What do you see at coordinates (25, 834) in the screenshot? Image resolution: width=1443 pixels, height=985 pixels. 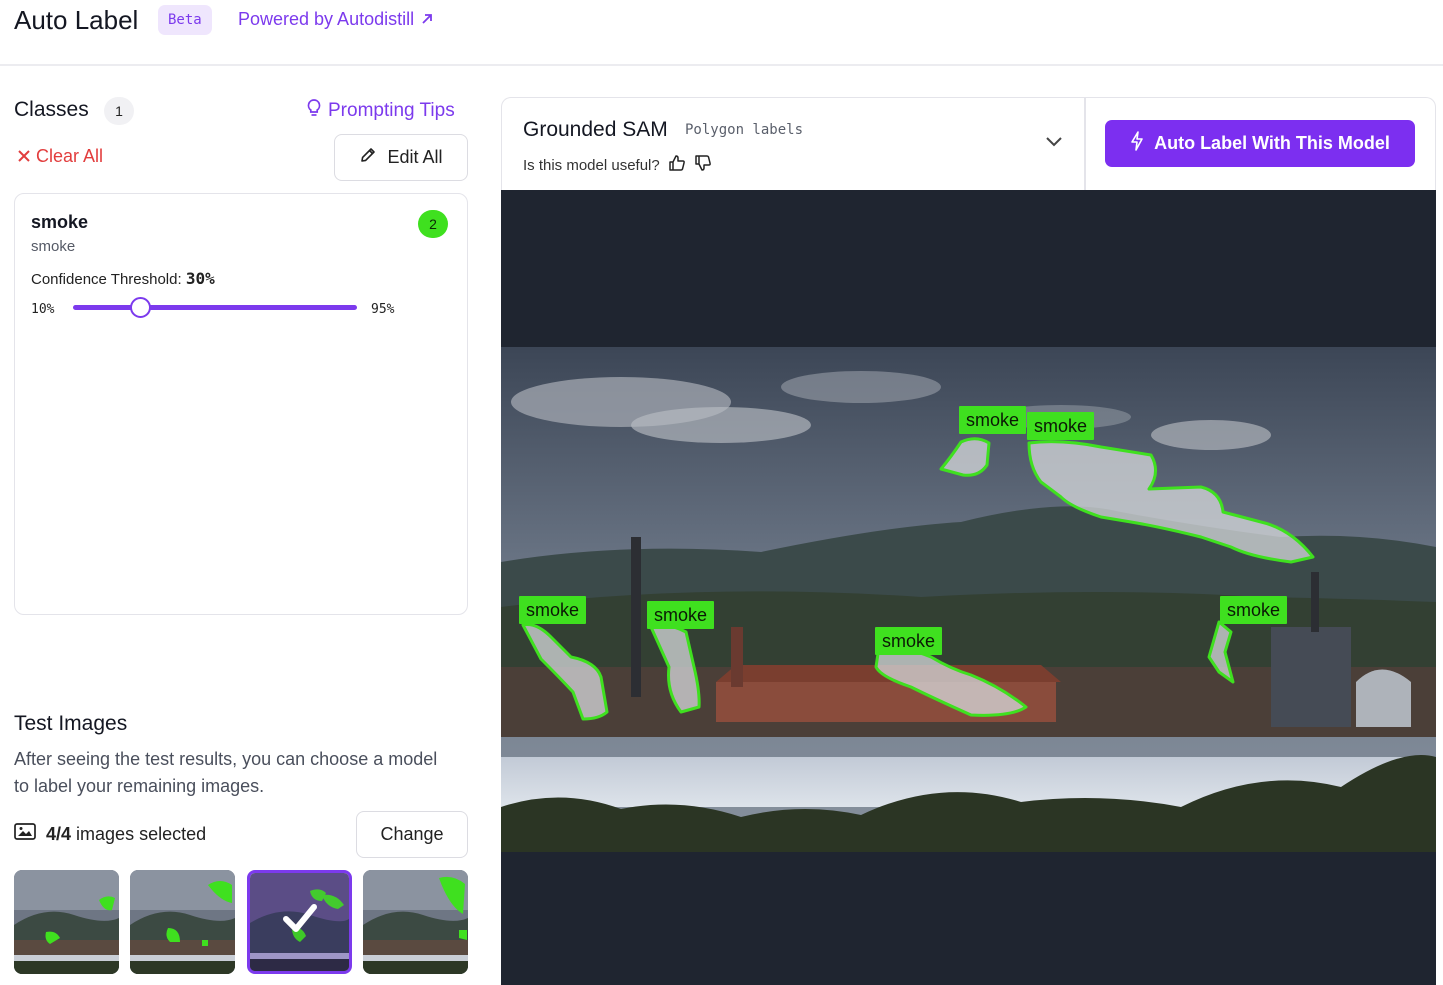 I see `image-icon` at bounding box center [25, 834].